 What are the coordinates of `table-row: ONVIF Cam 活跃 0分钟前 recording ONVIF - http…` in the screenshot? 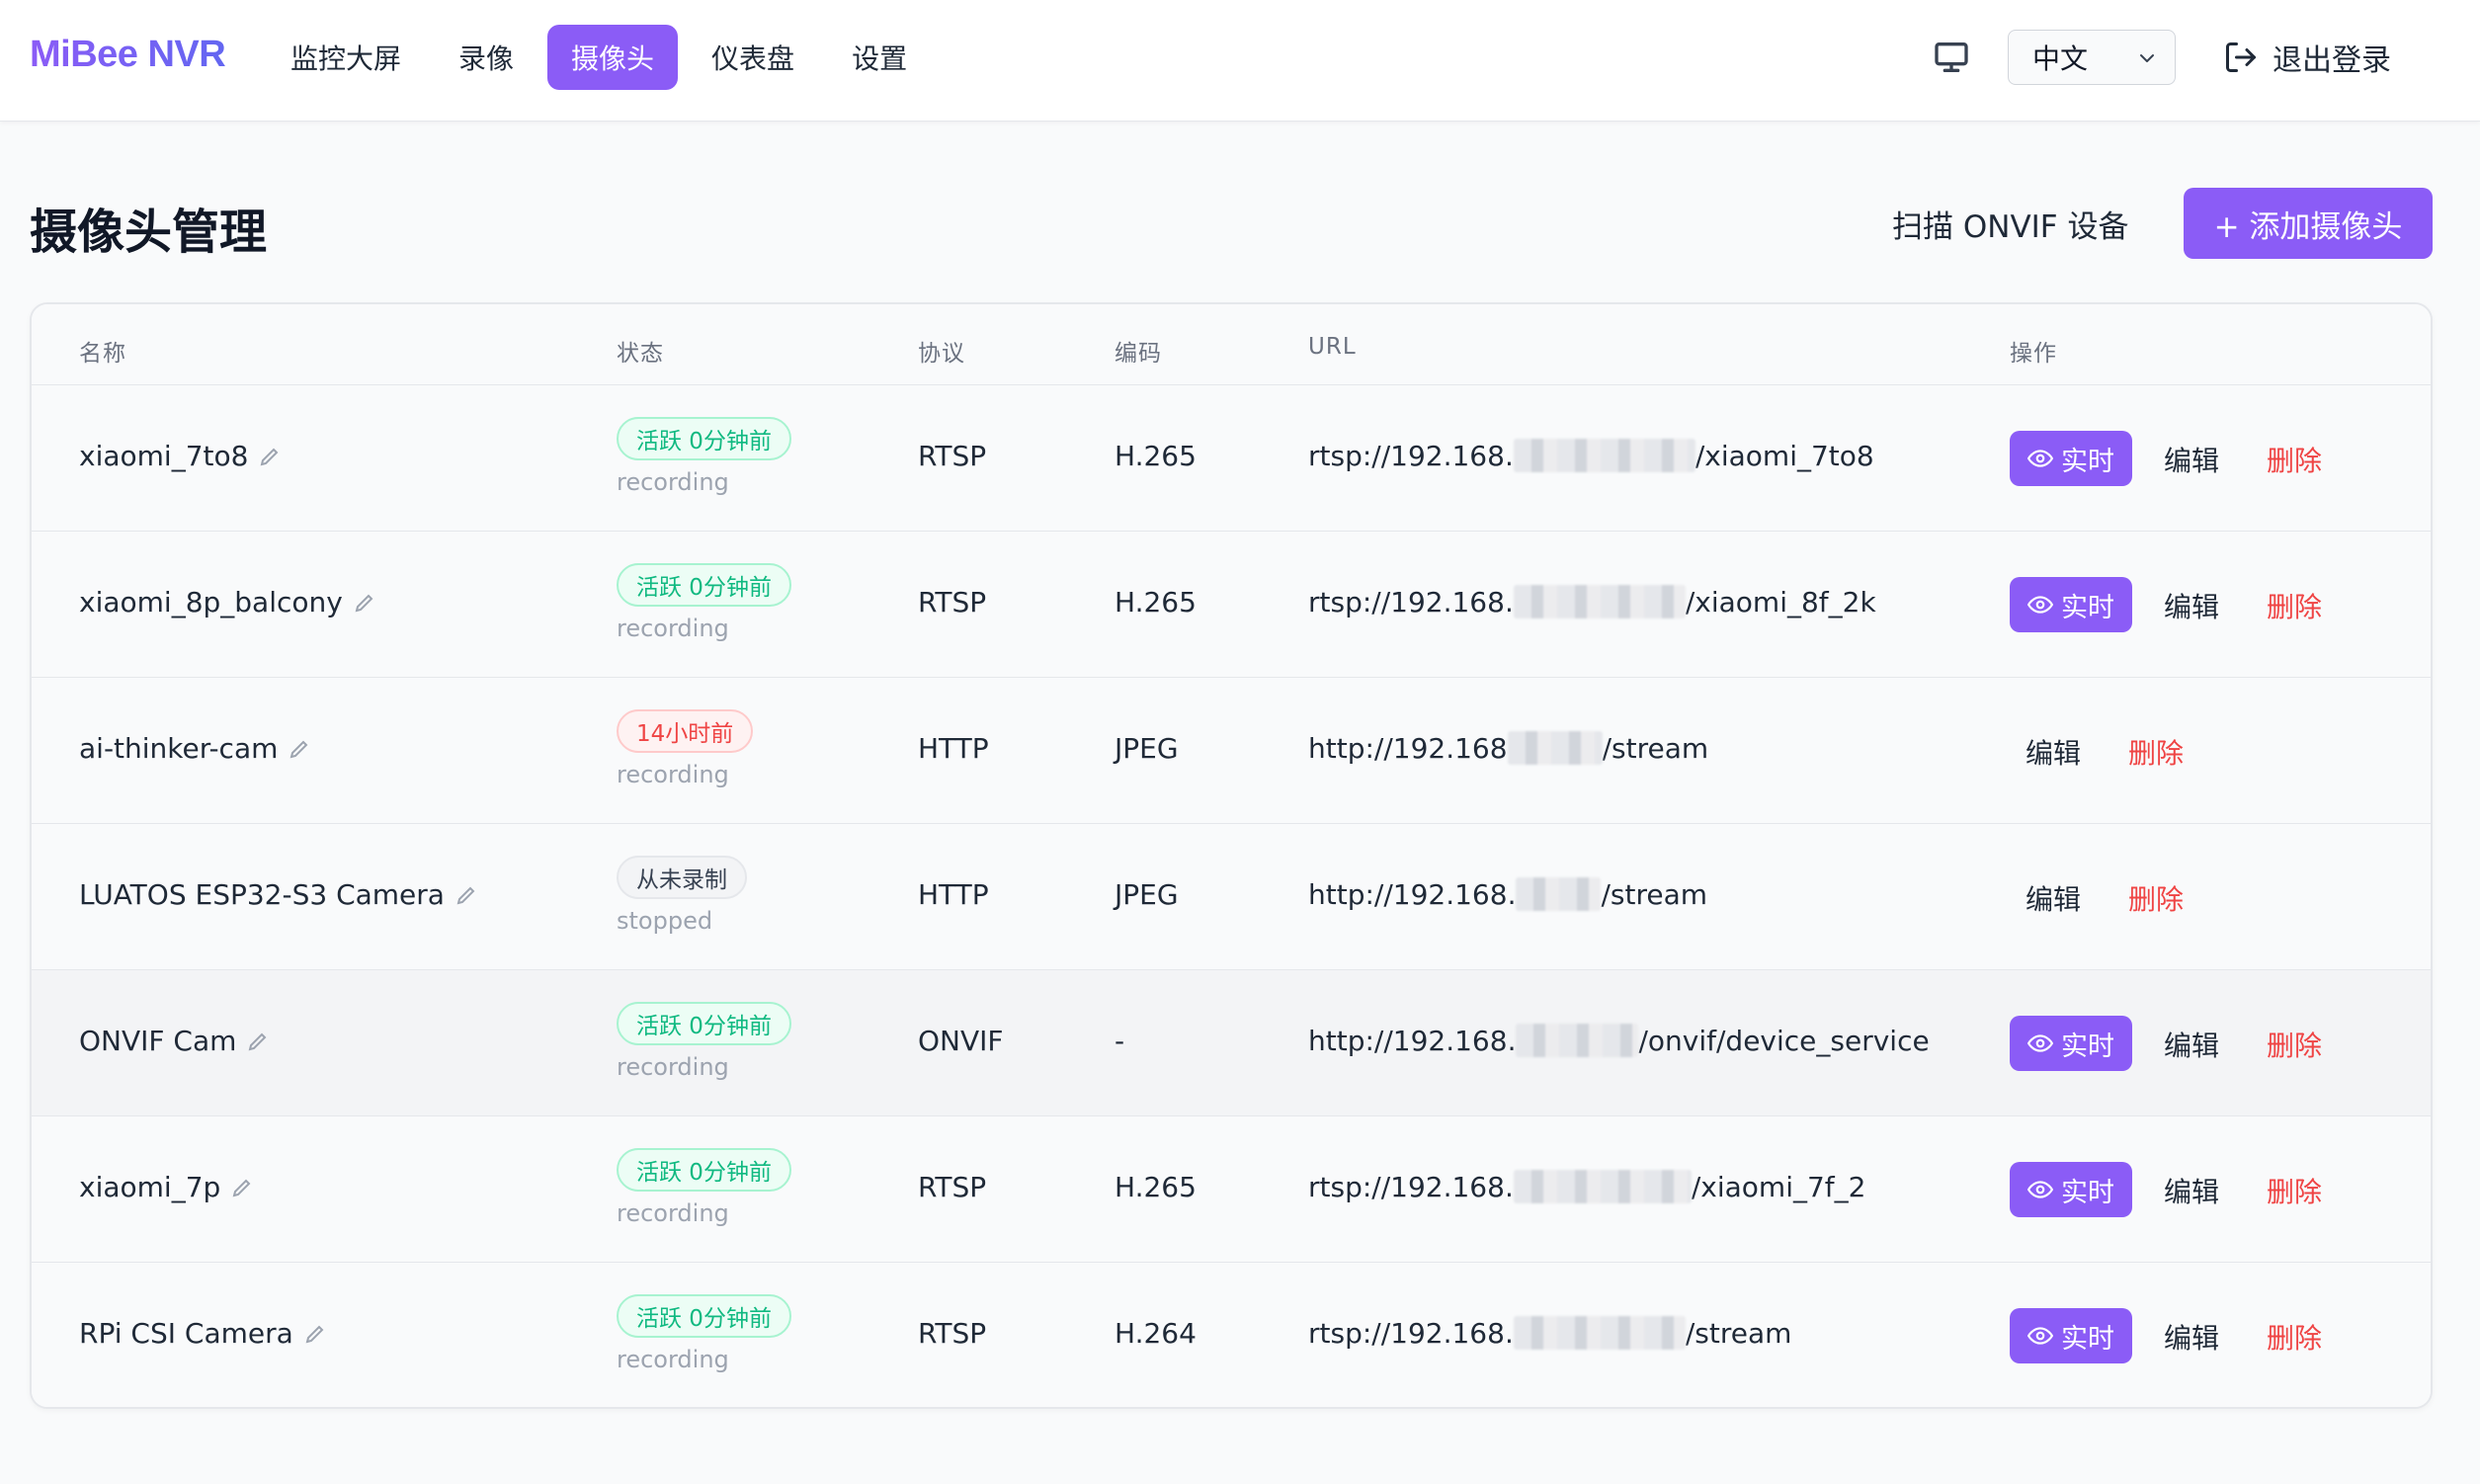 It's located at (1231, 1043).